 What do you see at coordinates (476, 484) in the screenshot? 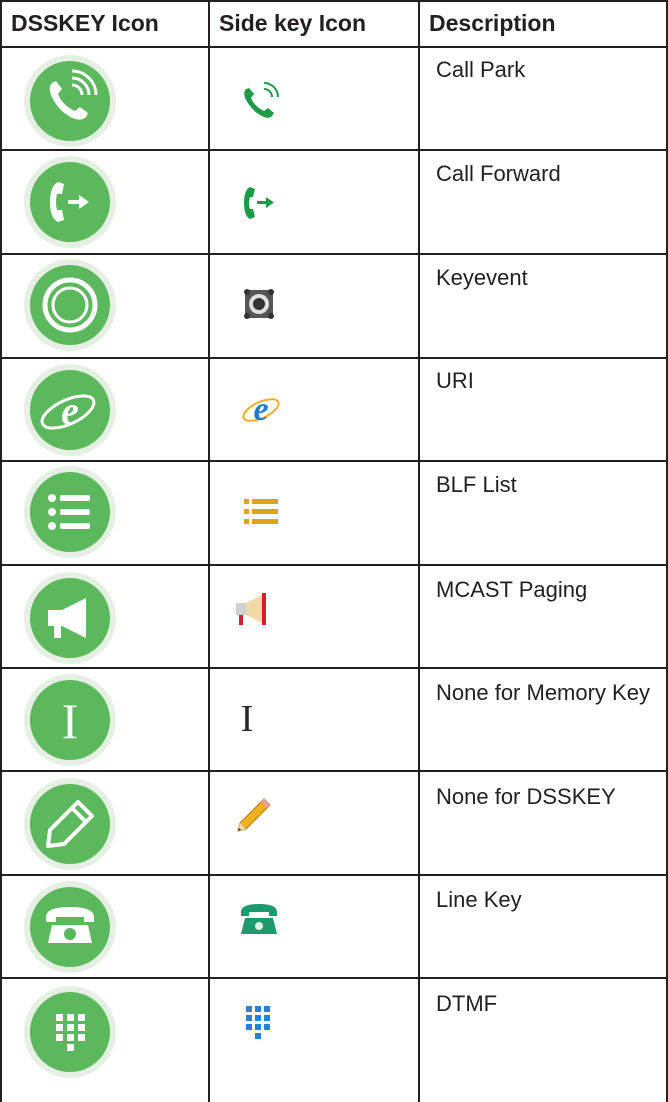
I see `description-cell: BLF List` at bounding box center [476, 484].